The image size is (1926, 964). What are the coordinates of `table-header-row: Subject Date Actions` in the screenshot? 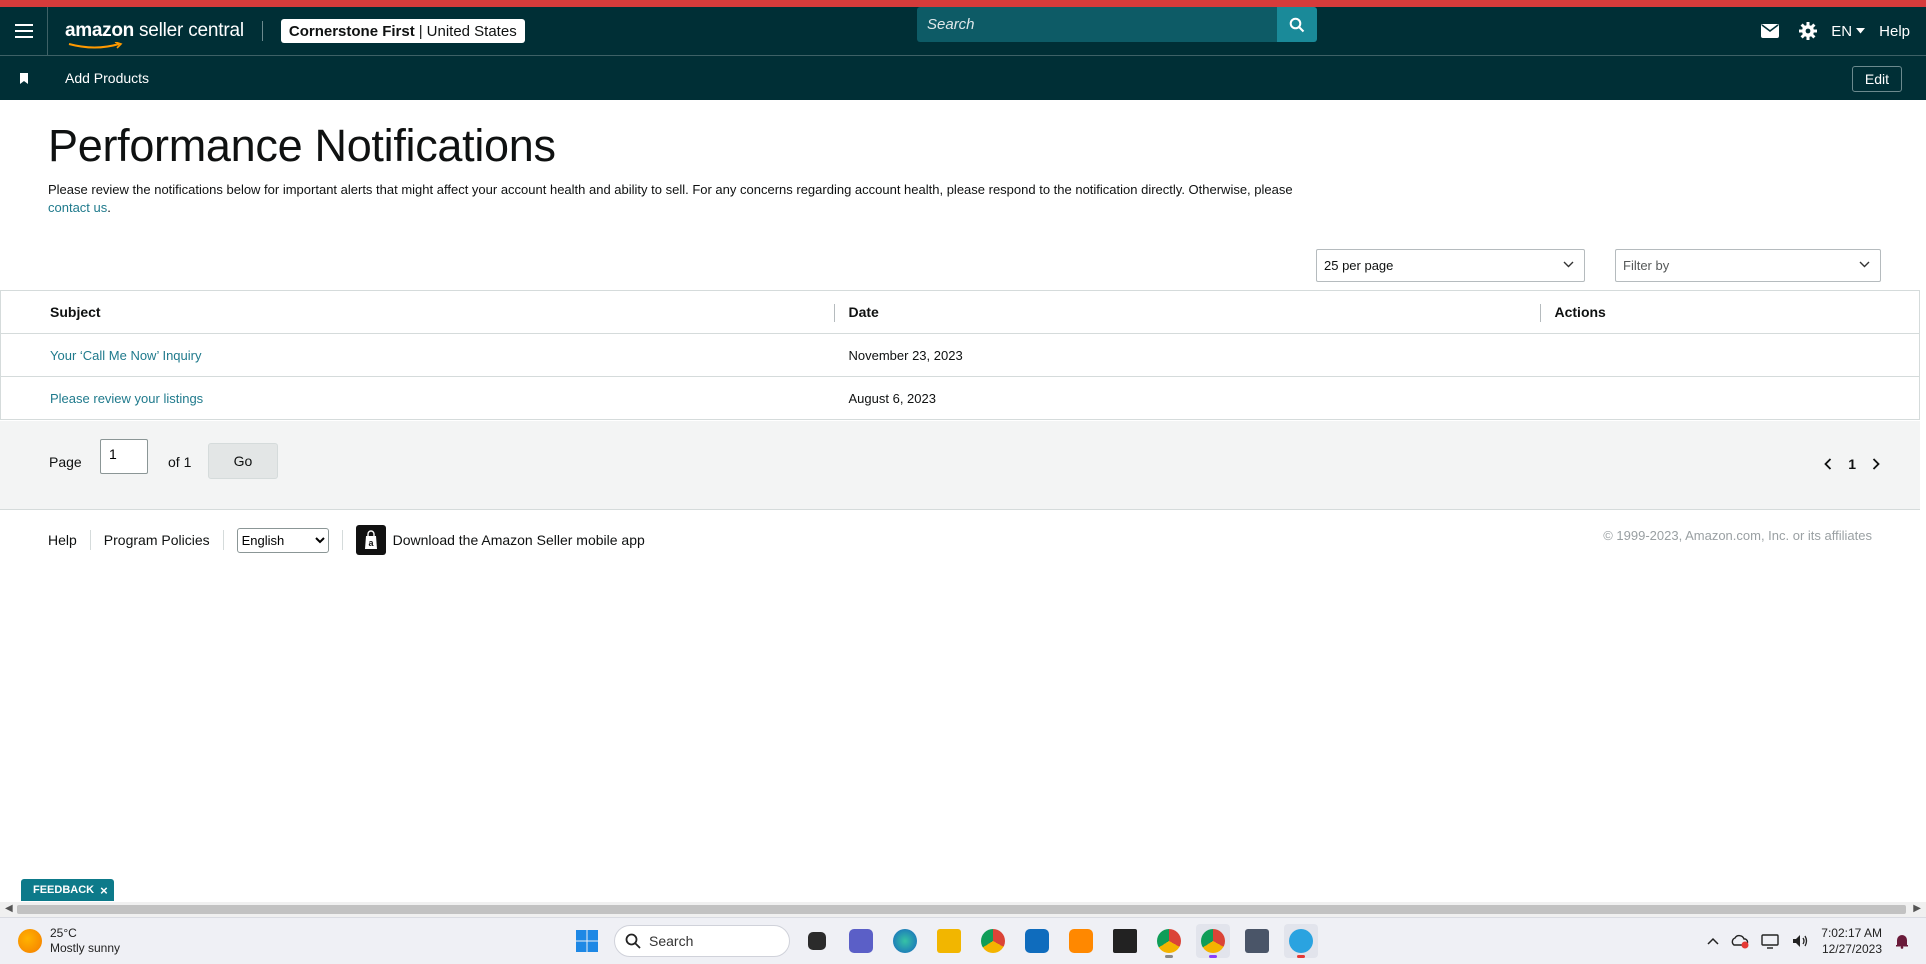 It's located at (960, 312).